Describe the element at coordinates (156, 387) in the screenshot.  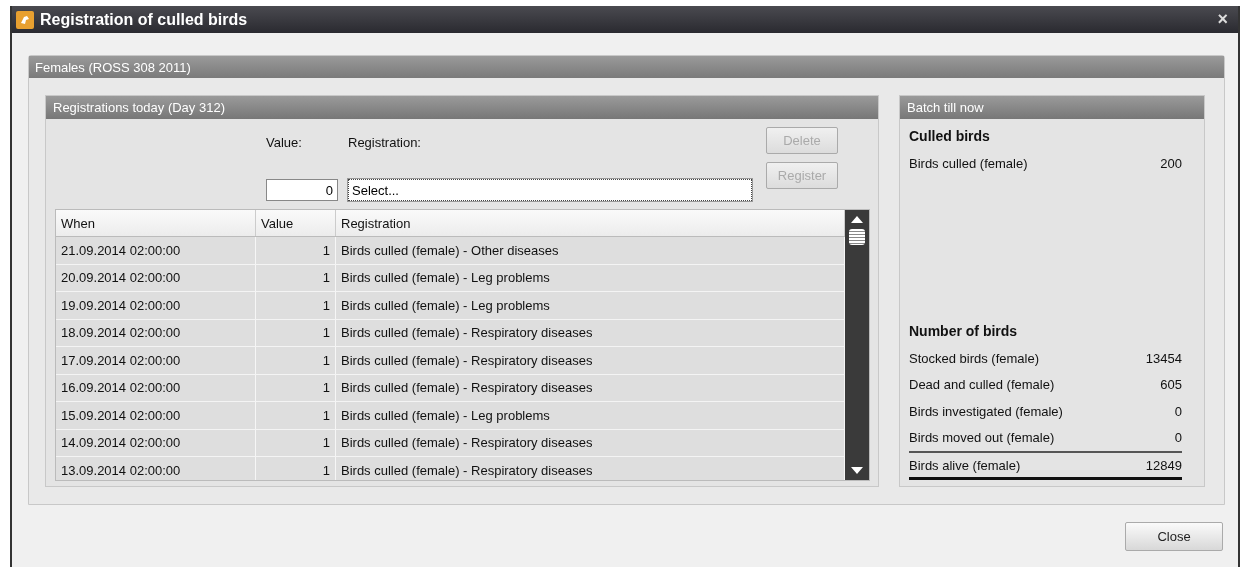
I see `table-cell: 16.09.2014 02:00:00` at that location.